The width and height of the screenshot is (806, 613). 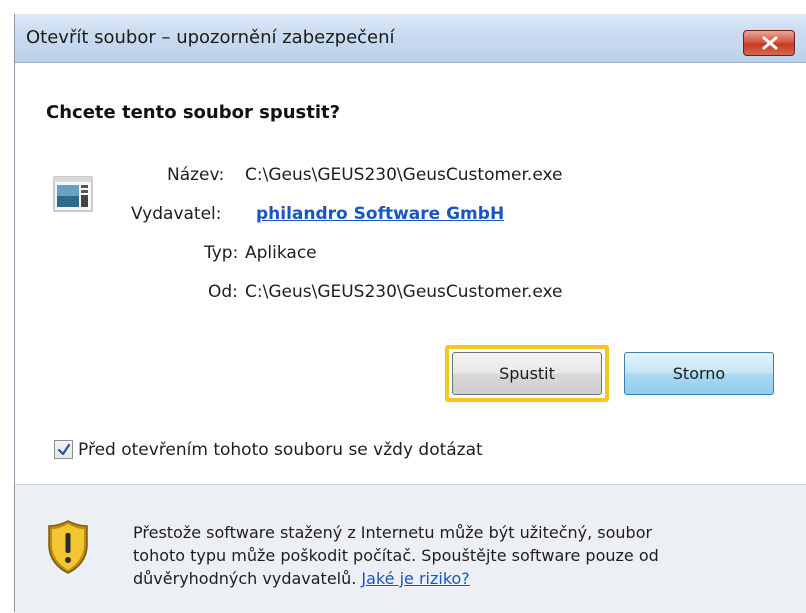 I want to click on always-ask-checkbox, so click(x=63, y=449).